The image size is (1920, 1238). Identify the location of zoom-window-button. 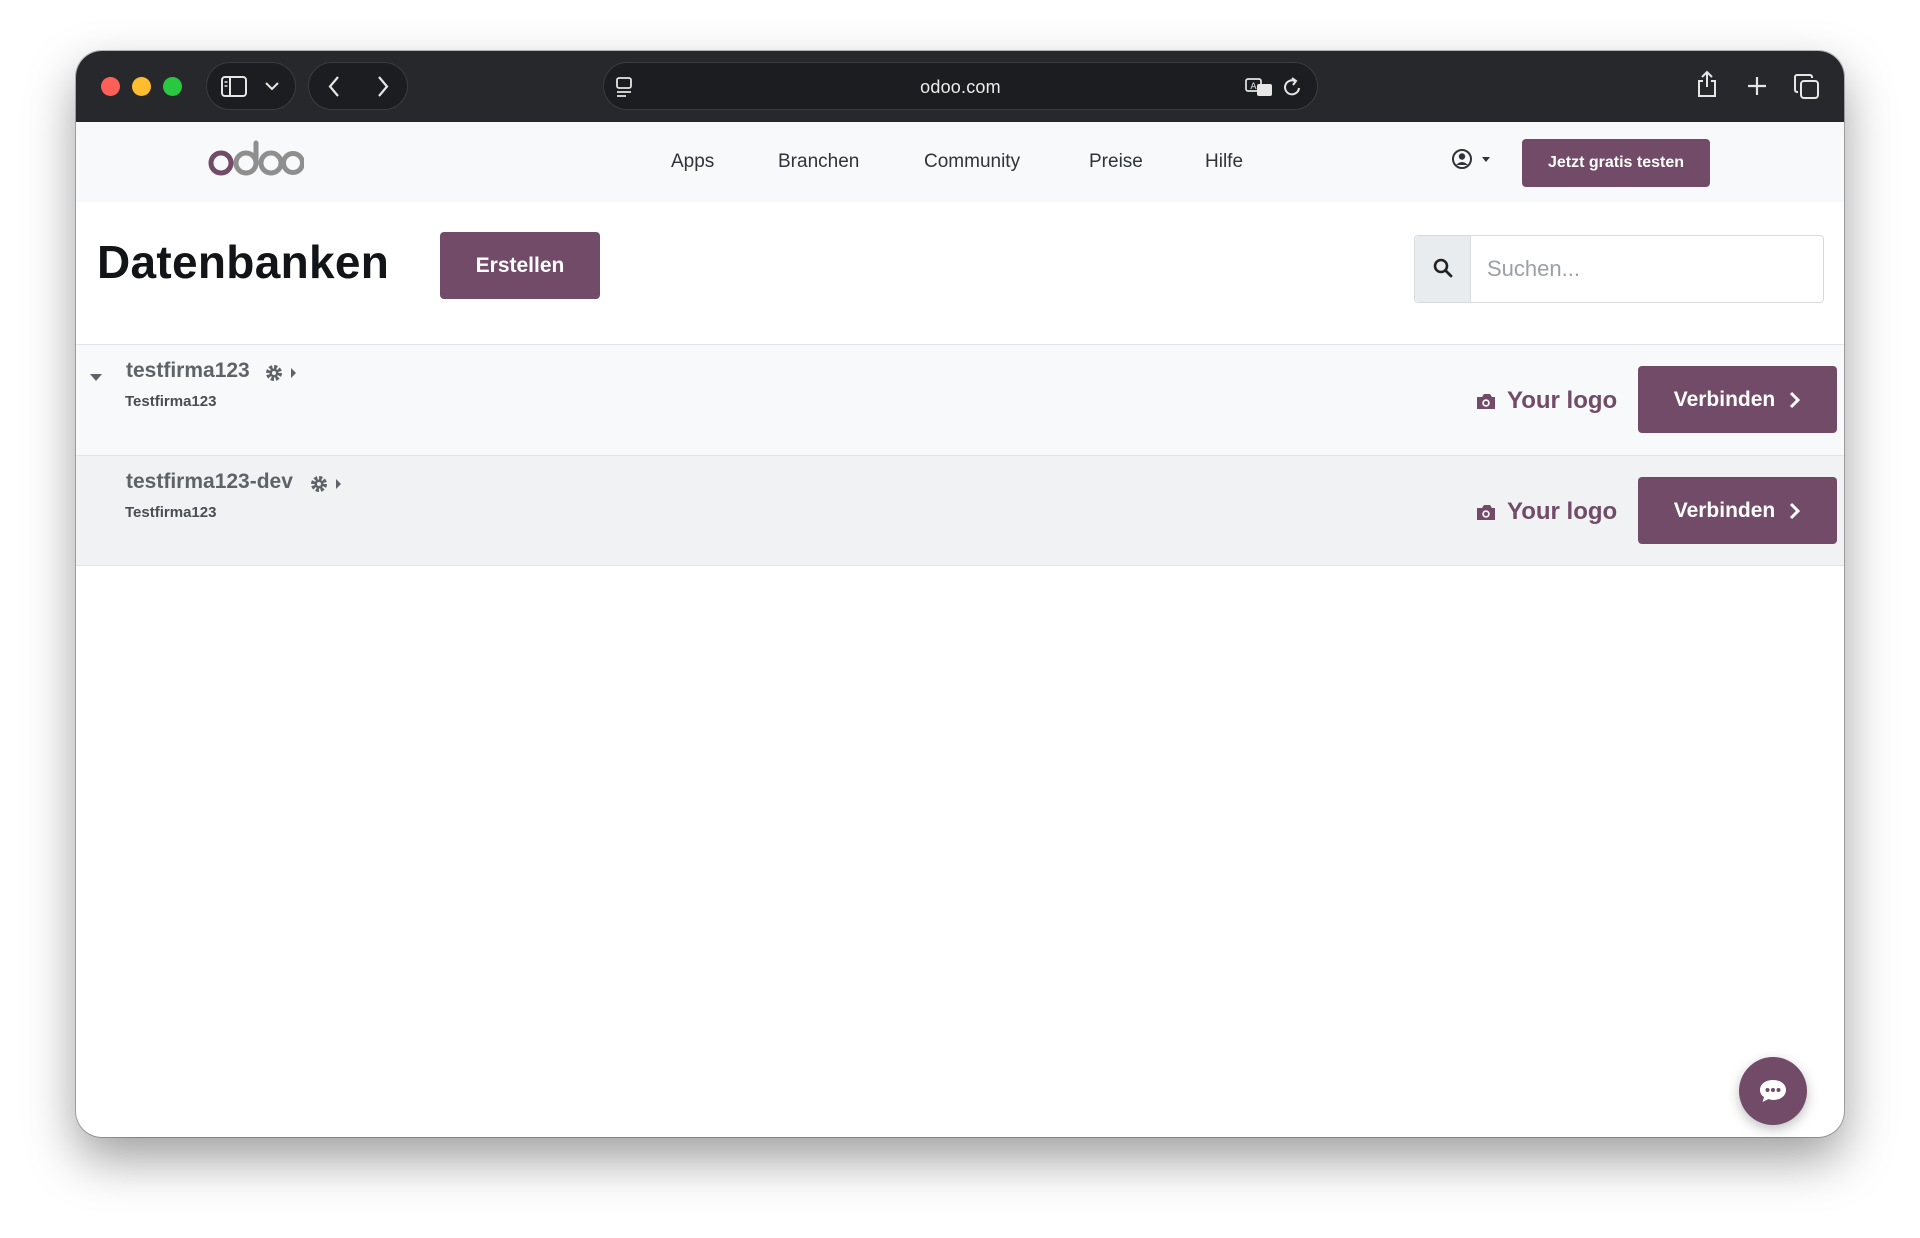
(172, 86).